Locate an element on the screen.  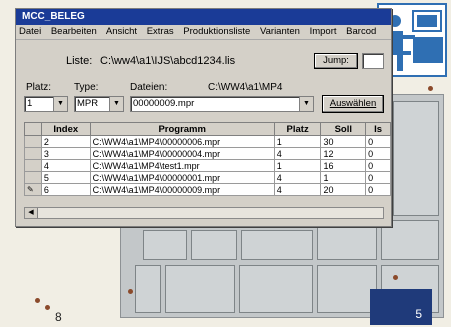
horizontal-scrollbar: ◀ is located at coordinates (204, 213).